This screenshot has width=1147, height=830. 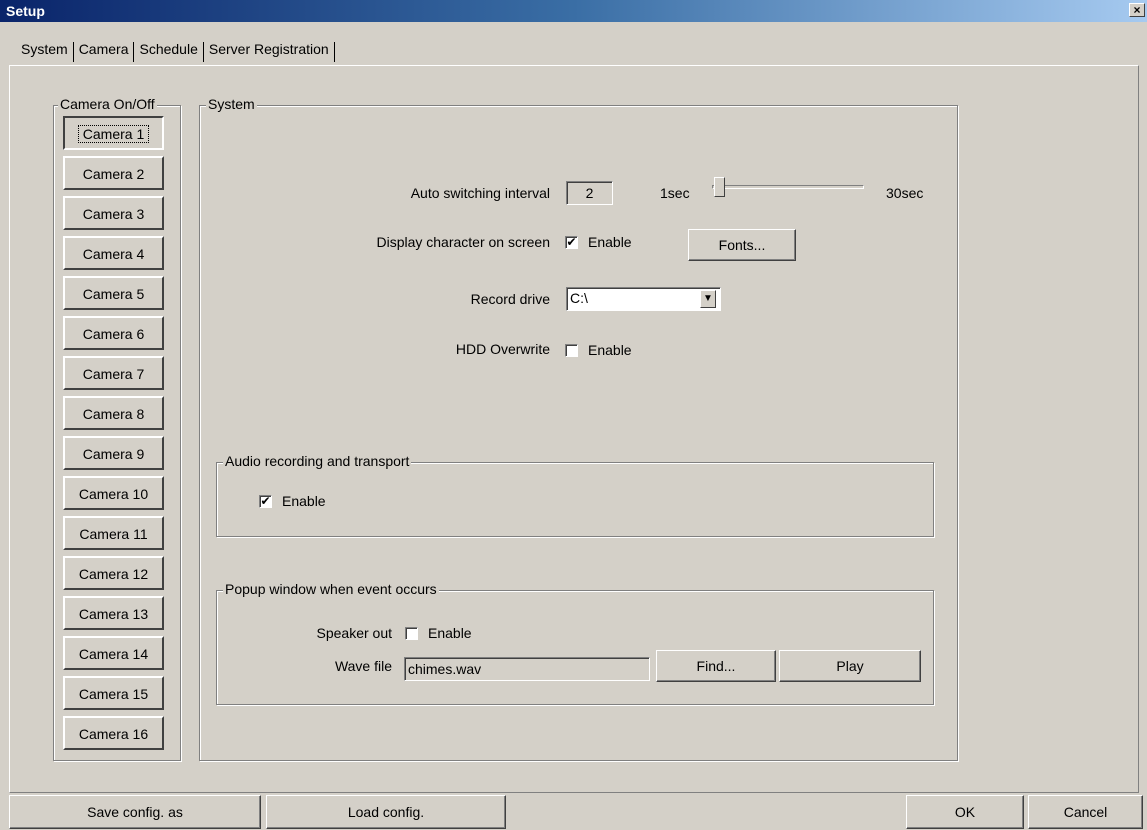 I want to click on hdd-overwrite-label: HDD Overwrite, so click(x=502, y=349).